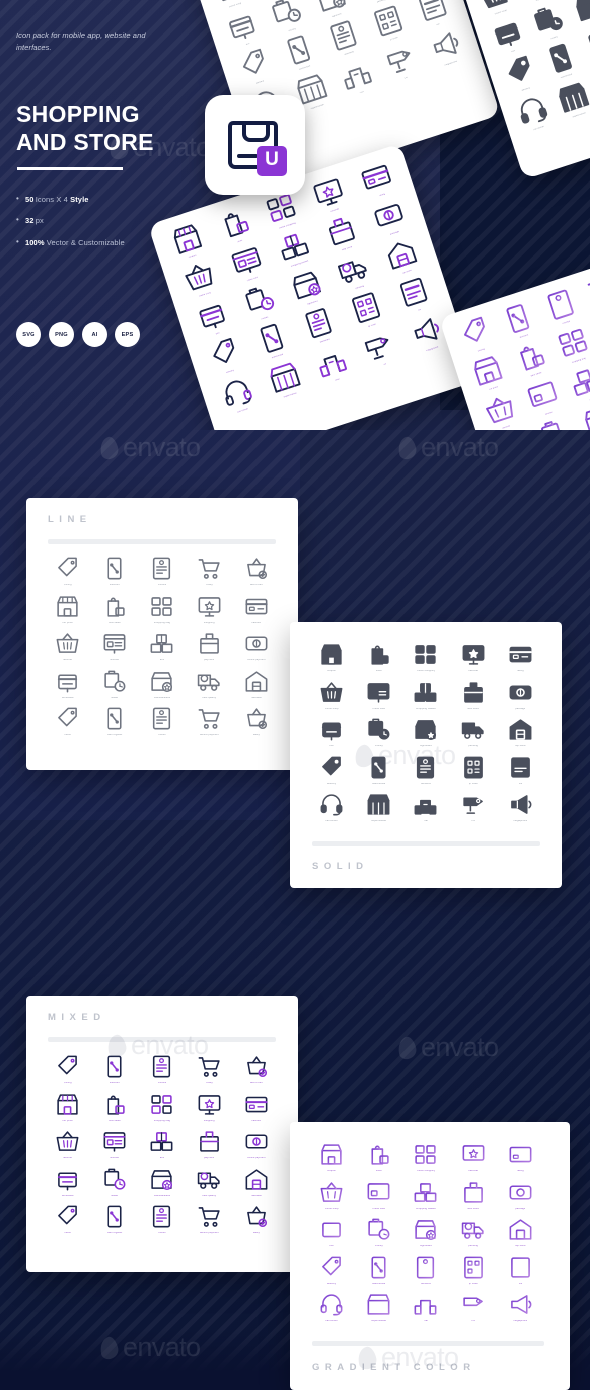 This screenshot has width=590, height=1390. Describe the element at coordinates (28, 334) in the screenshot. I see `format-badge-svg: SVG` at that location.